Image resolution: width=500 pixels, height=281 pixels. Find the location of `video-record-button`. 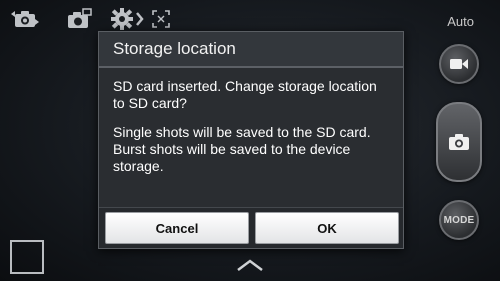

video-record-button is located at coordinates (459, 64).